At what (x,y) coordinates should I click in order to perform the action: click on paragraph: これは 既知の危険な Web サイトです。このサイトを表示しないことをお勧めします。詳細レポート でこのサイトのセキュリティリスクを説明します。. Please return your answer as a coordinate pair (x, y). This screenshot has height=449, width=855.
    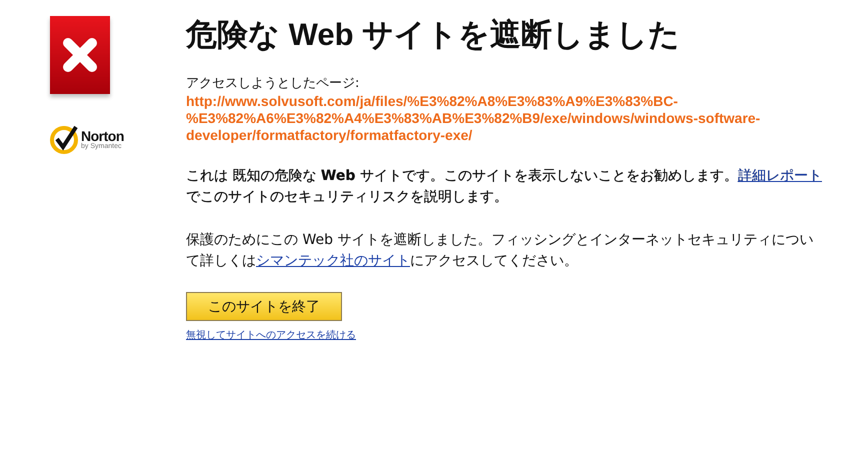
    Looking at the image, I should click on (504, 187).